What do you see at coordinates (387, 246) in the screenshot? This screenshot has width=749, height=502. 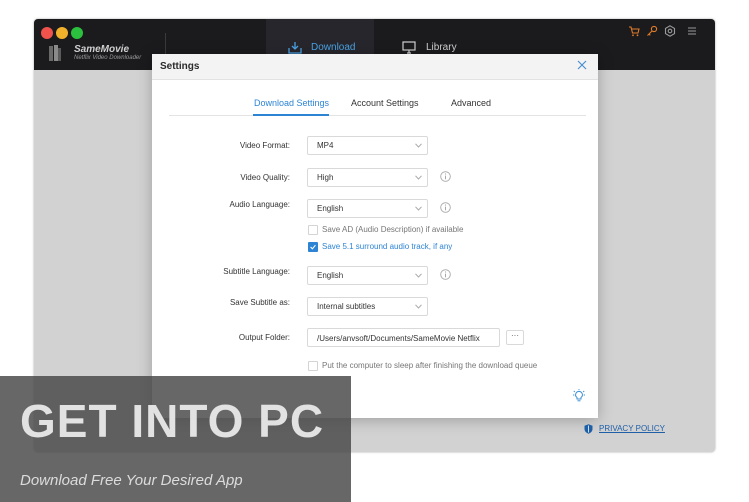 I see `save-51-label: Save 5.1 surround audio track, if any` at bounding box center [387, 246].